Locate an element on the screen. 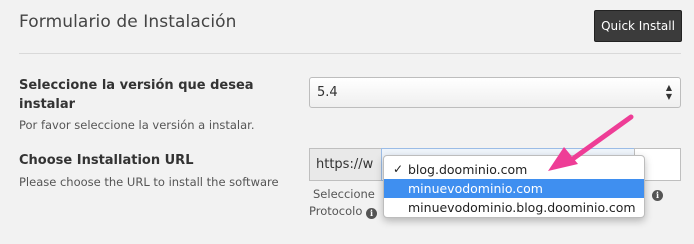 The width and height of the screenshot is (694, 244). annotation-arrow-shaft is located at coordinates (602, 137).